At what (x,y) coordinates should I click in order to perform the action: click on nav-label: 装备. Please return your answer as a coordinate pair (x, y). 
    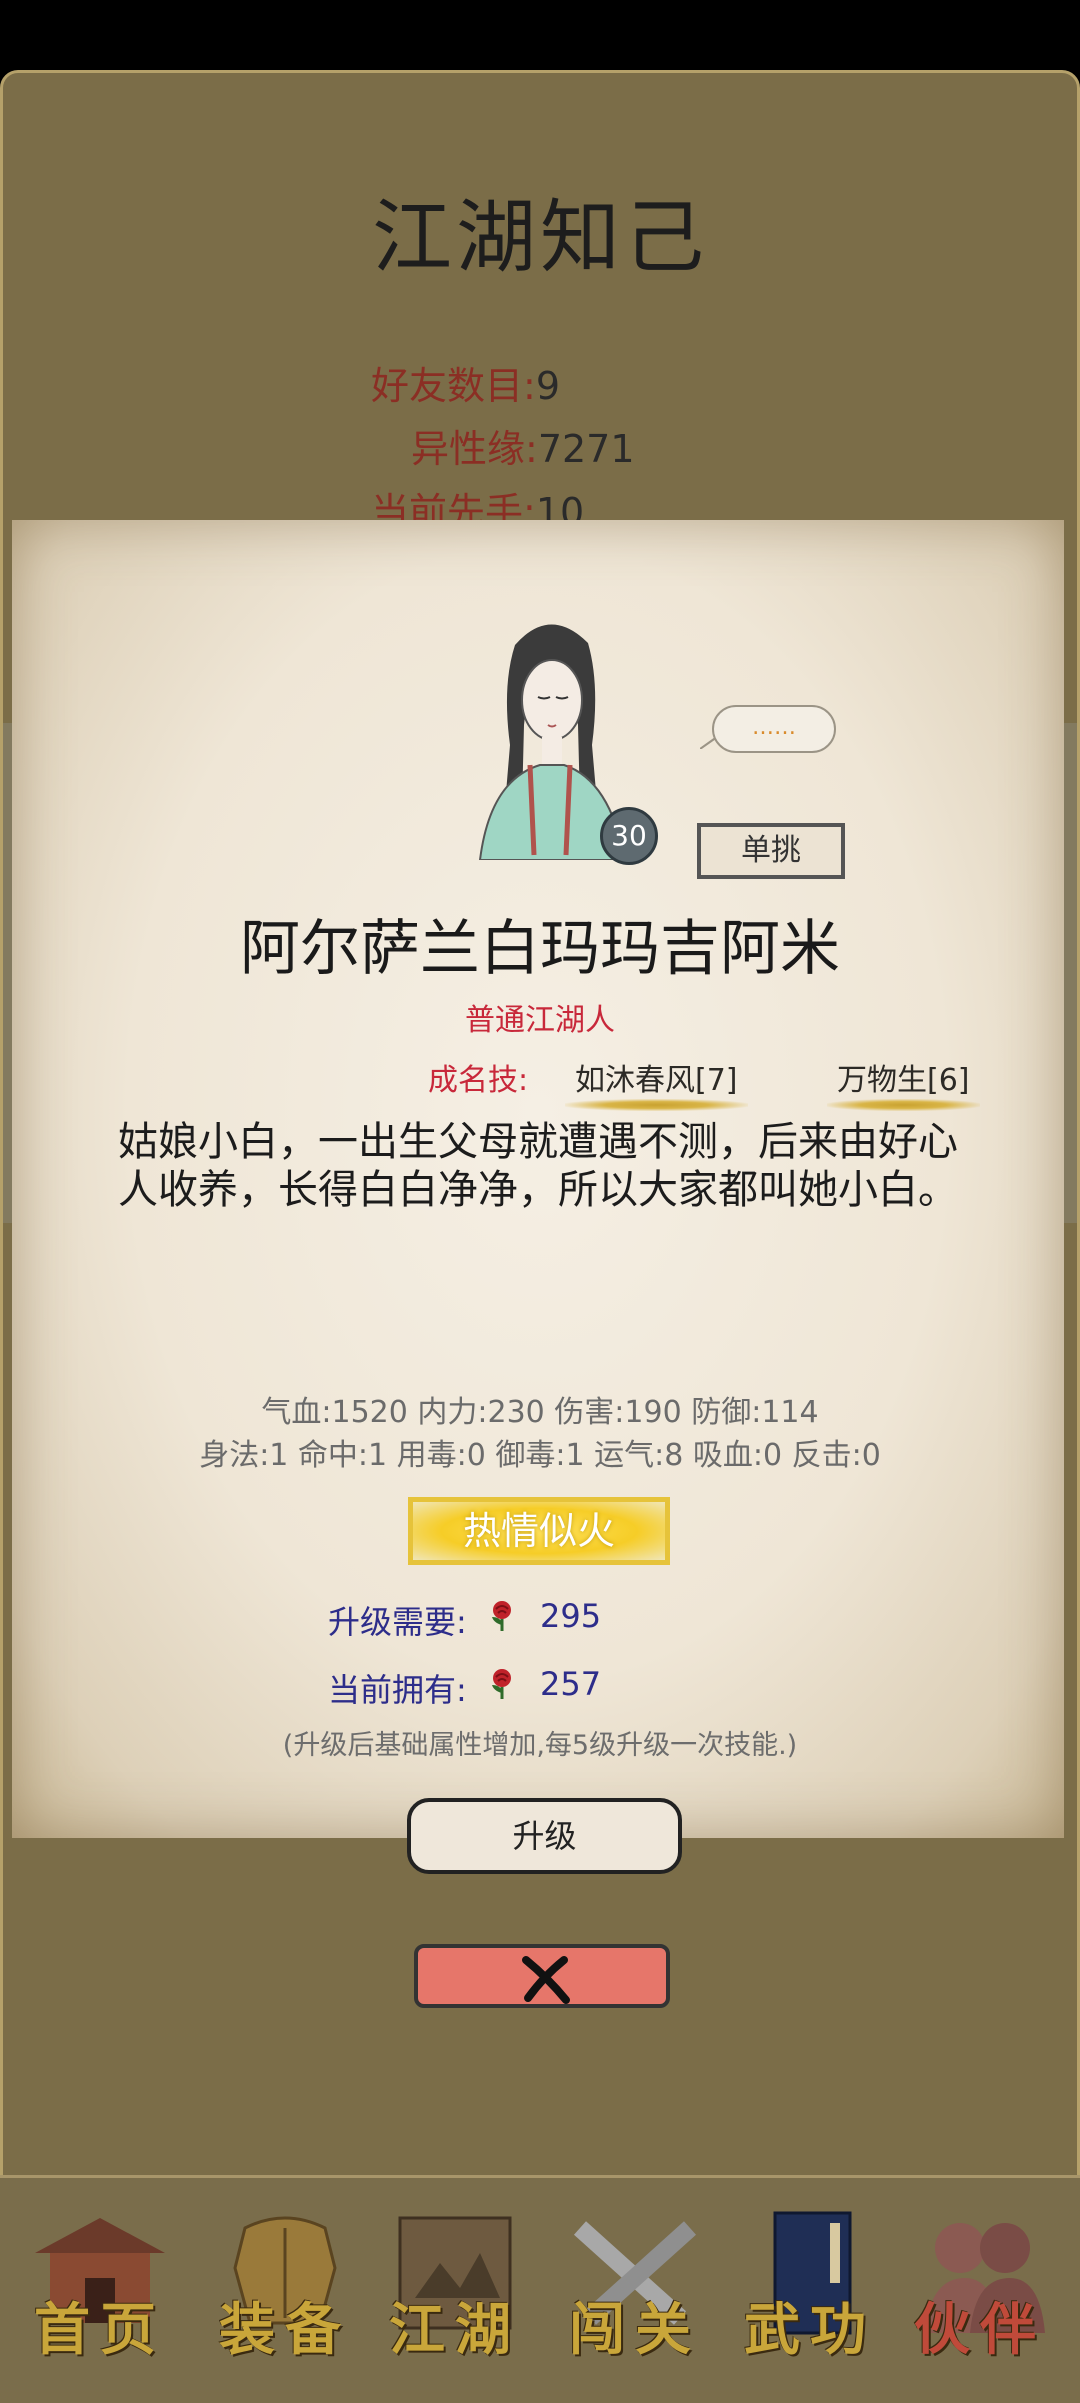
    Looking at the image, I should click on (285, 2325).